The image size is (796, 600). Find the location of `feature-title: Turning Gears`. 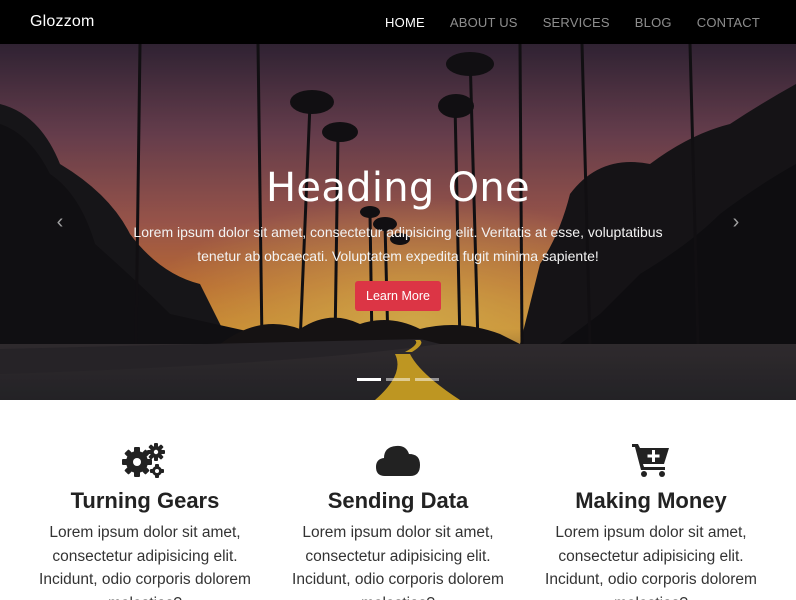

feature-title: Turning Gears is located at coordinates (145, 500).